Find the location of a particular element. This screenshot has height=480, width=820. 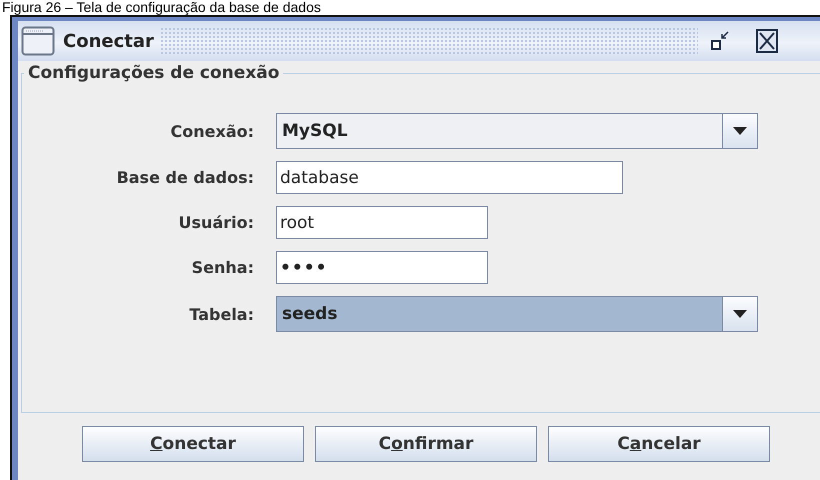

password-field: •••• is located at coordinates (382, 267).